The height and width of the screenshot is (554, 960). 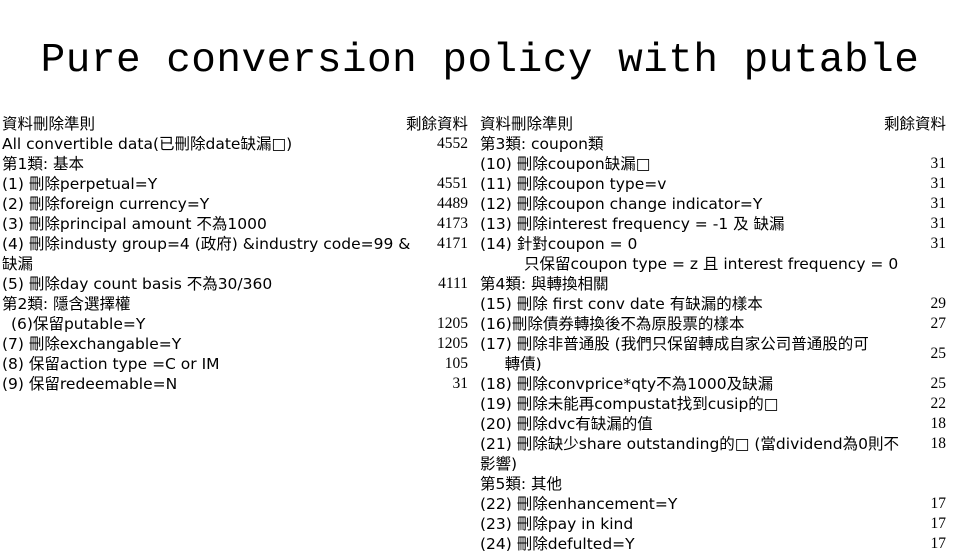 What do you see at coordinates (137, 284) in the screenshot?
I see `row-label: (5) 刪除day count basis 不為30/360` at bounding box center [137, 284].